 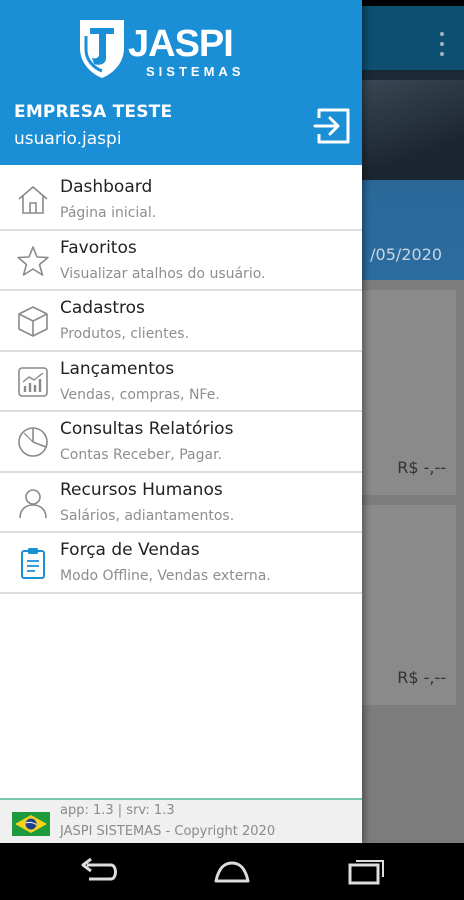 I want to click on menu-item-title: Consultas Relatórios, so click(x=147, y=429).